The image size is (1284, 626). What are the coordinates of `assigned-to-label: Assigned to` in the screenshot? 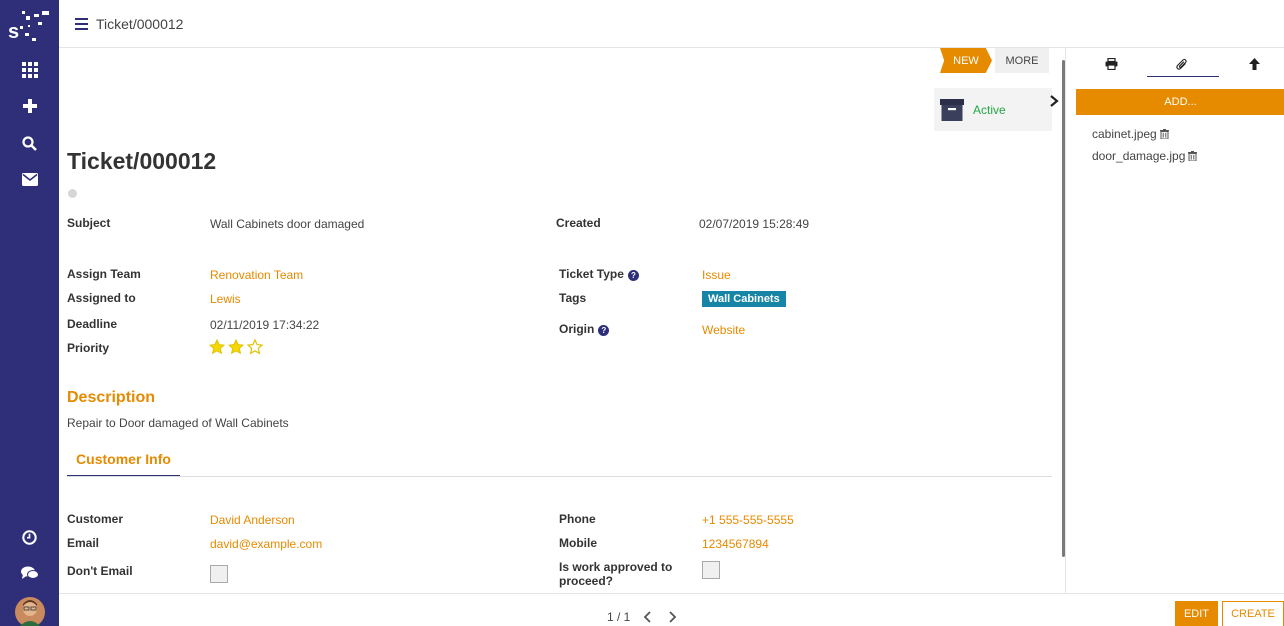 It's located at (101, 298).